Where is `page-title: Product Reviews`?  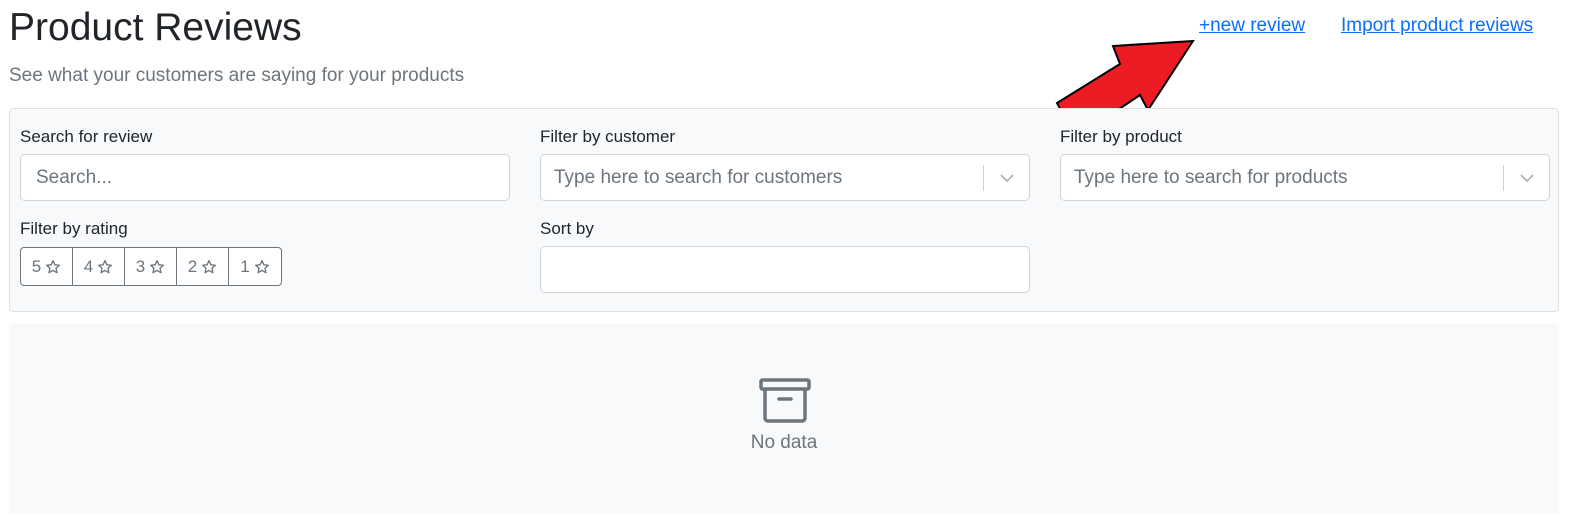
page-title: Product Reviews is located at coordinates (155, 27).